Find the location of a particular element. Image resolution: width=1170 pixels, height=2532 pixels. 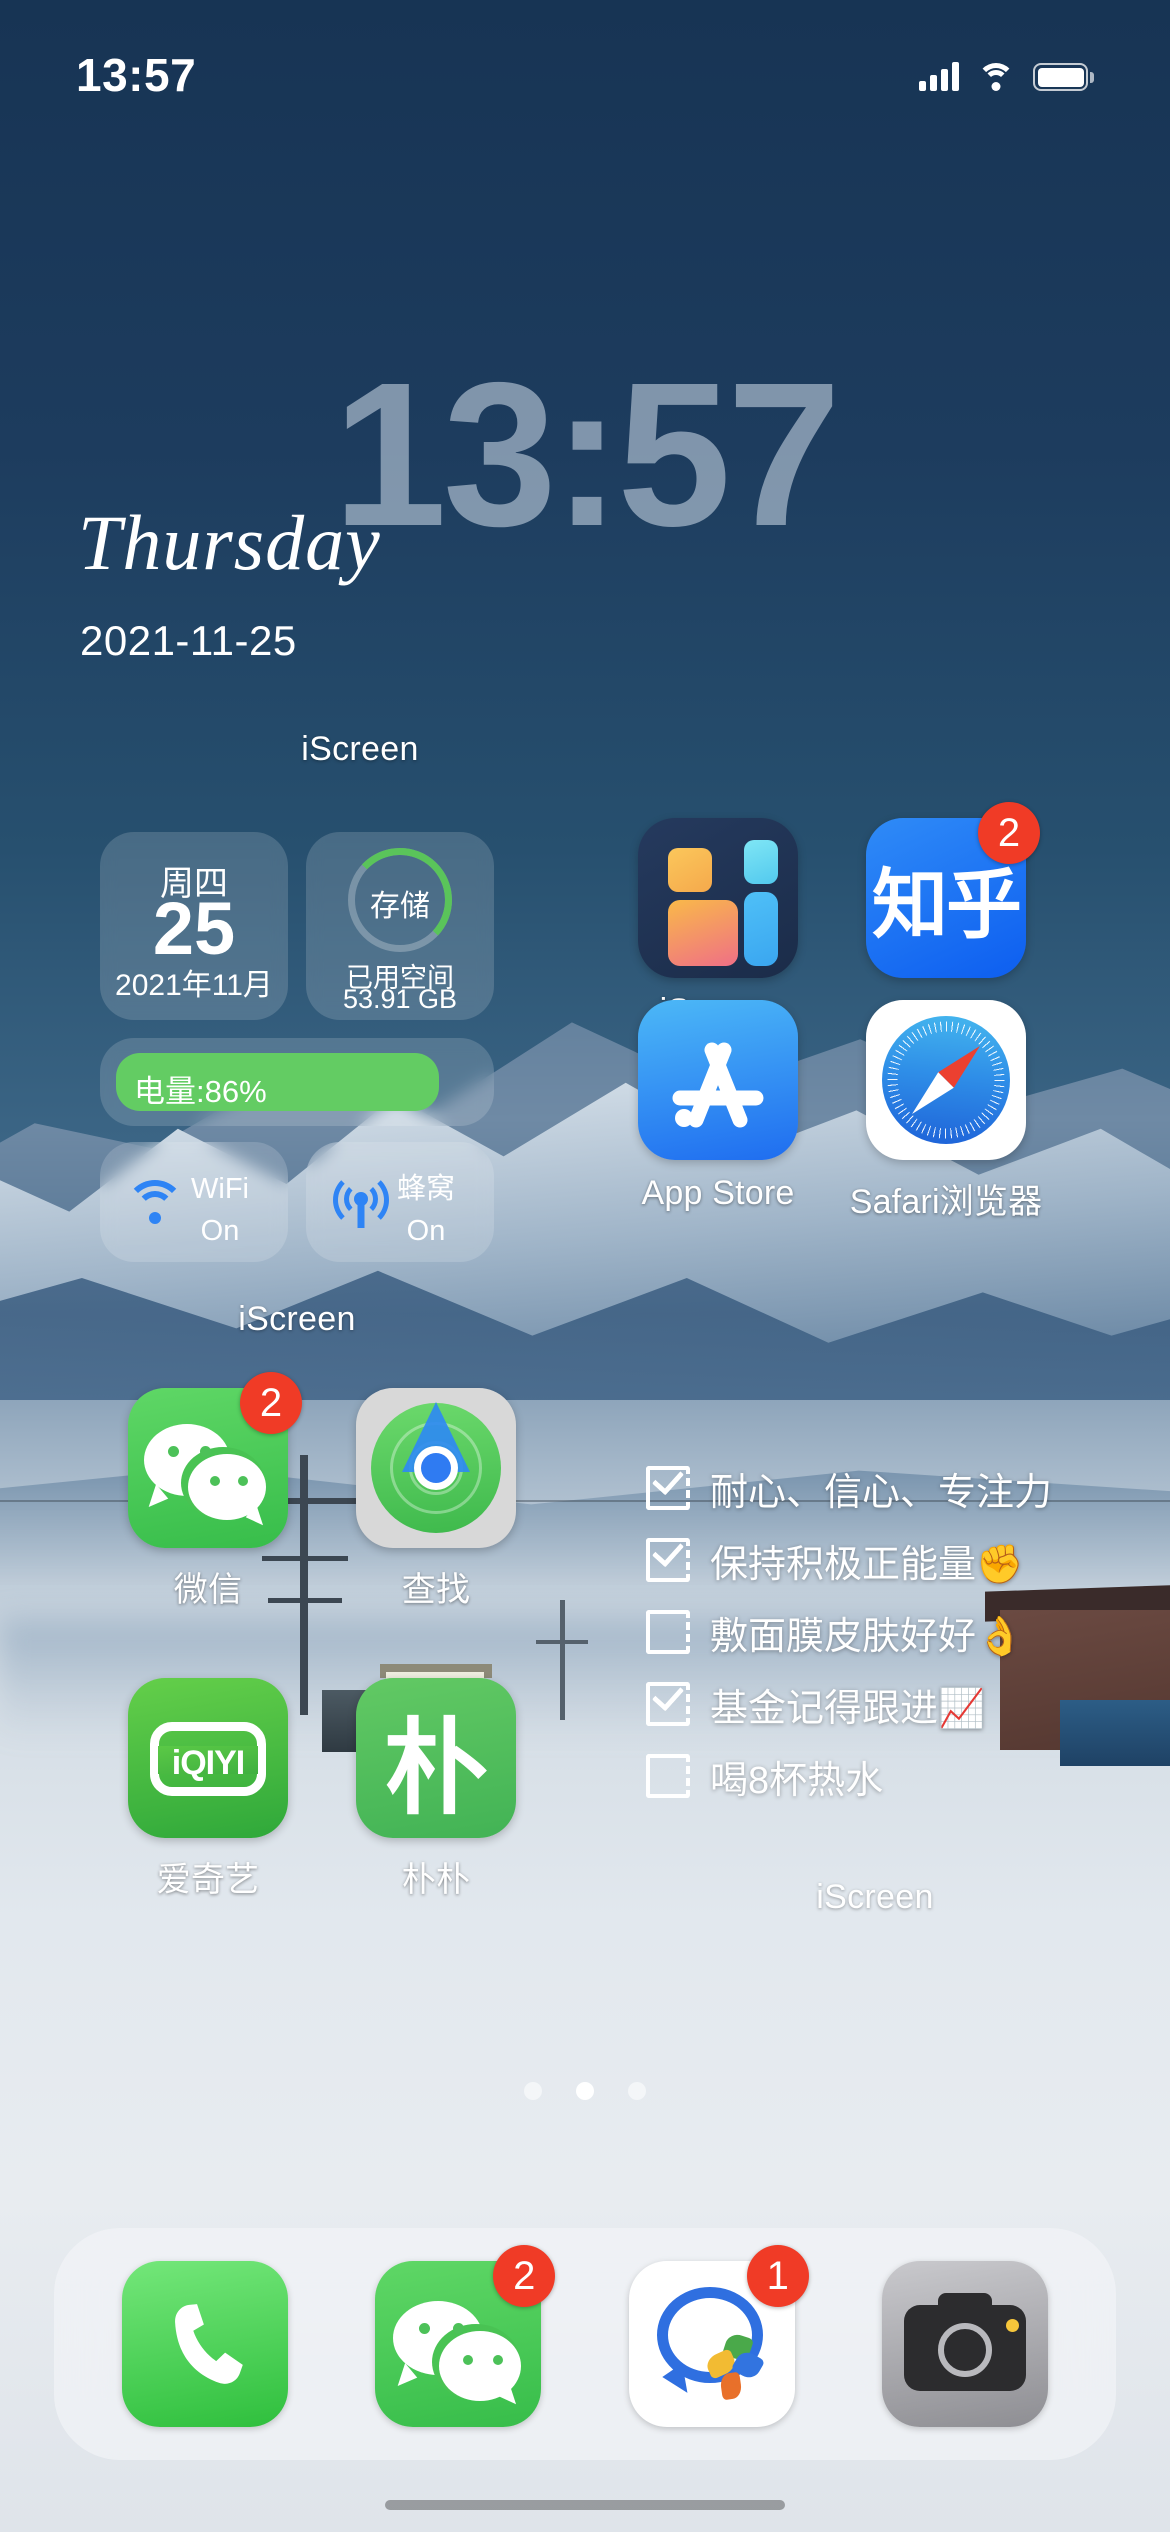

appstore-icon is located at coordinates (718, 1080).